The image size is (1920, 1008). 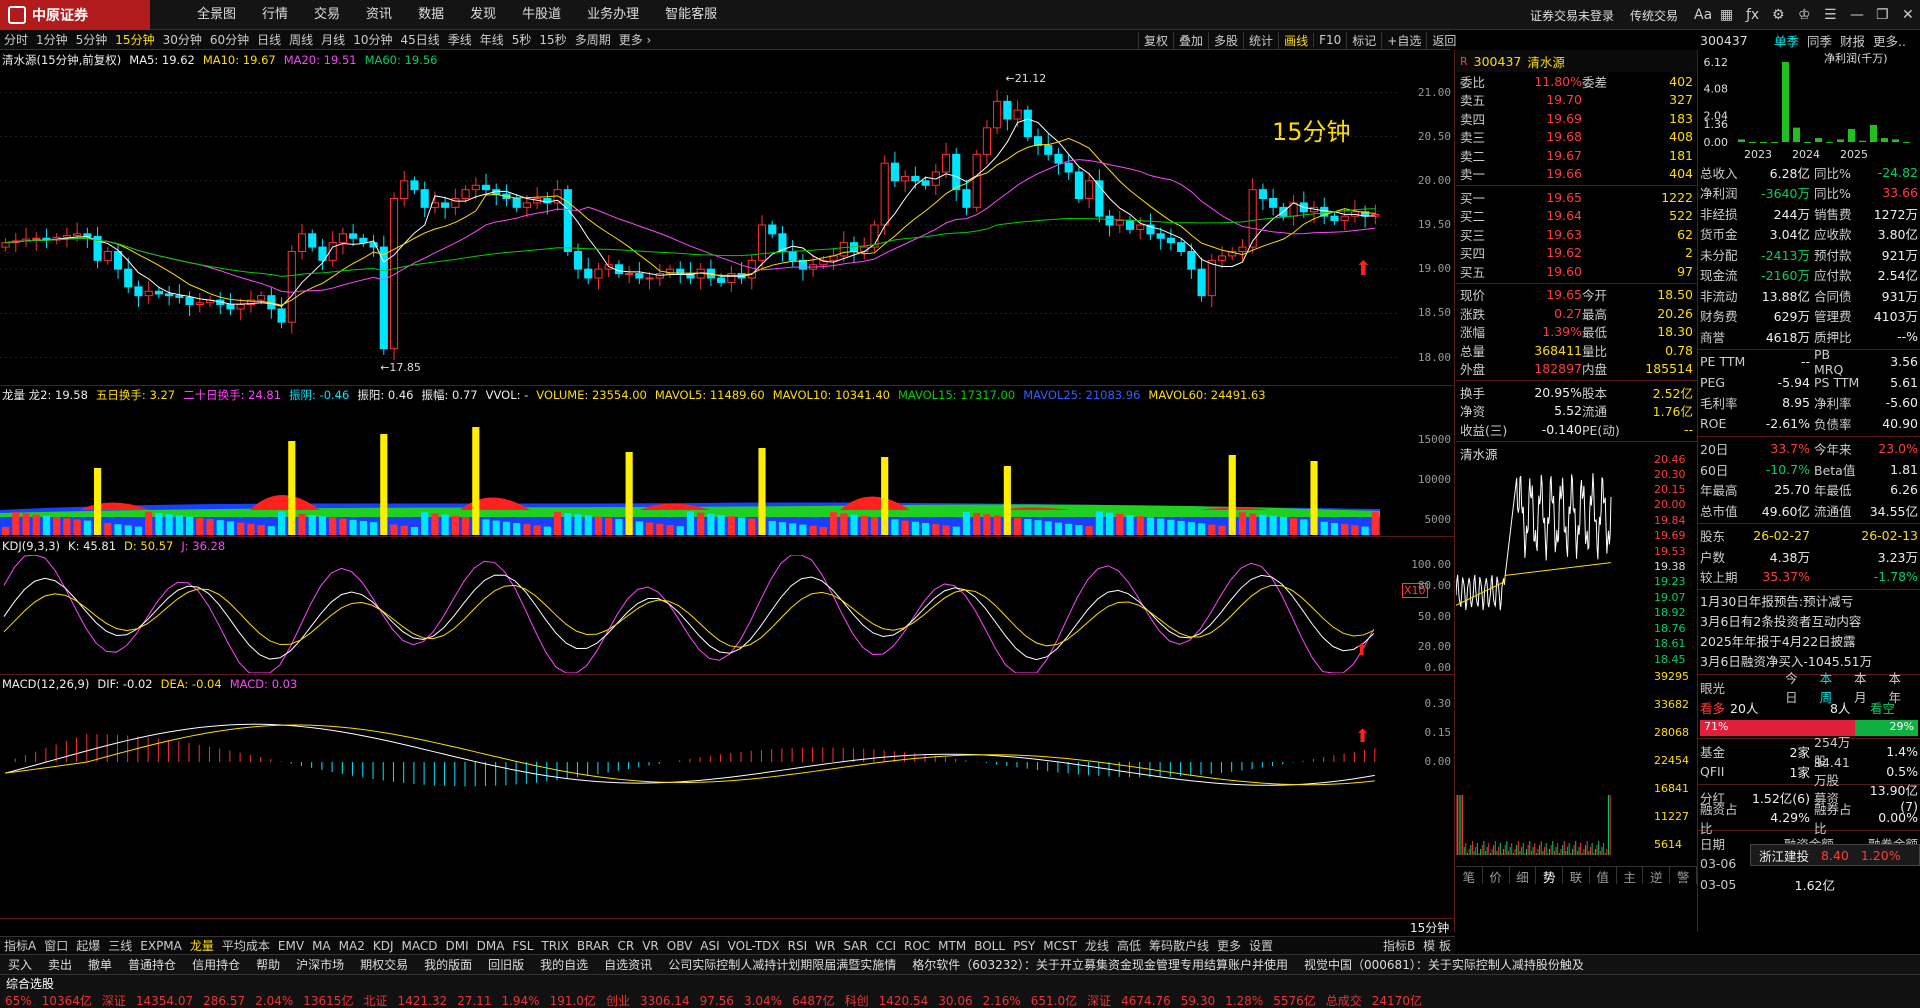 I want to click on toolbar-item: 沪深市场, so click(x=320, y=964).